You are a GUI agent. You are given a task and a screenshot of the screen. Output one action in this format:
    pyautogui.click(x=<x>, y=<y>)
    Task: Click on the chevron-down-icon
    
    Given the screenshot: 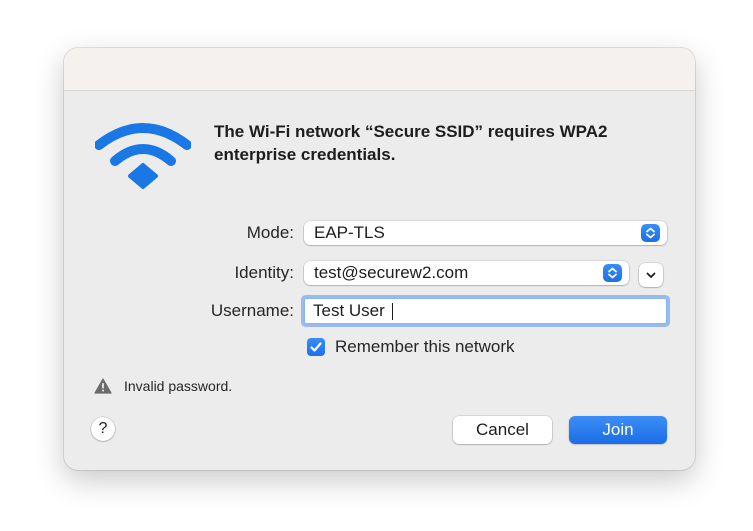 What is the action you would take?
    pyautogui.click(x=651, y=275)
    